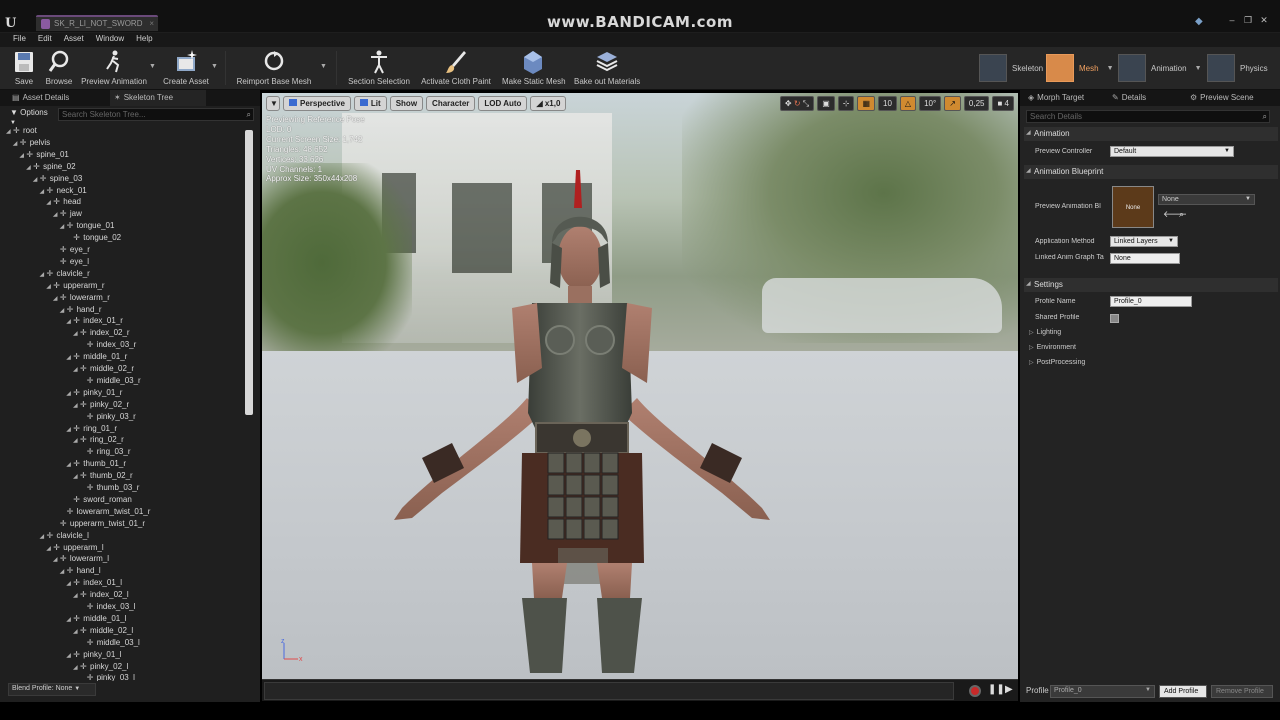 The image size is (1280, 720). Describe the element at coordinates (866, 103) in the screenshot. I see `grid-snap-toggle: ▦` at that location.